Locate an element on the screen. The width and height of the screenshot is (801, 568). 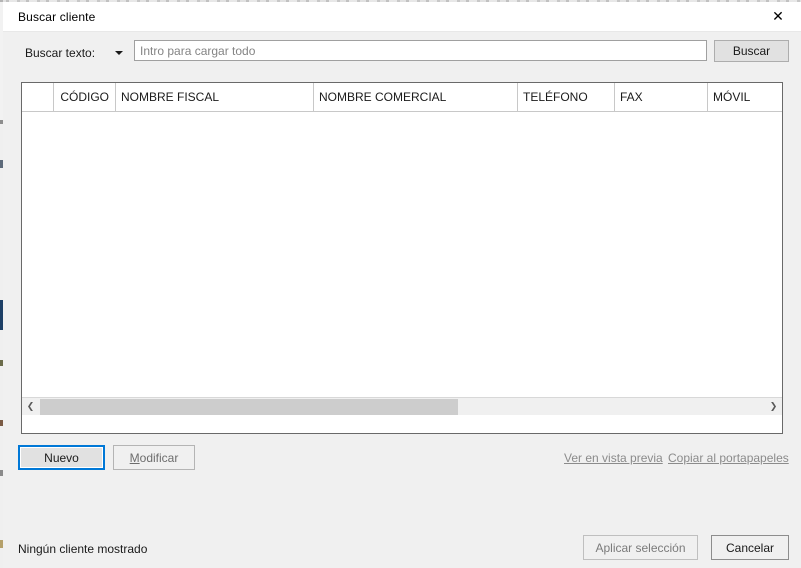
scroll-right-arrow-icon: ❯ is located at coordinates (773, 406).